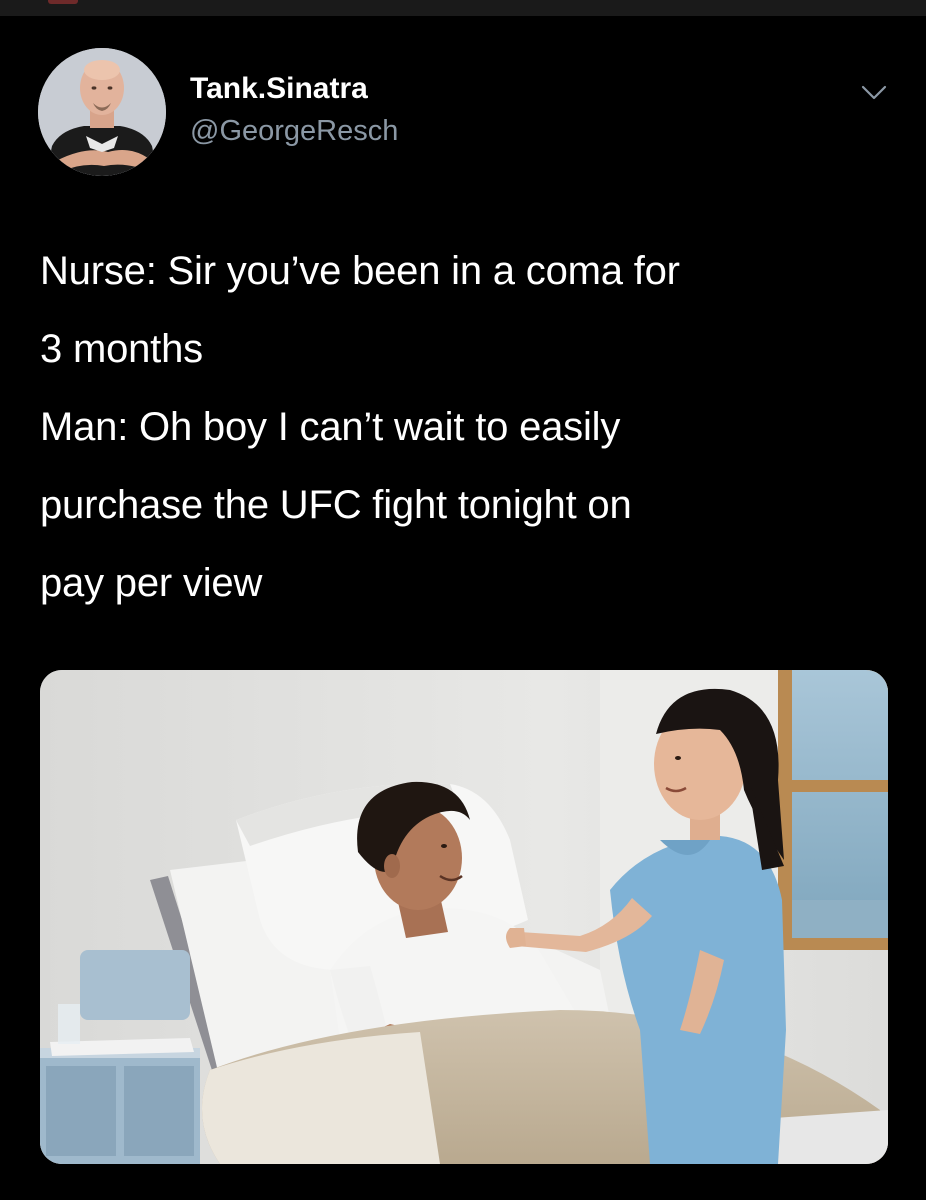 The width and height of the screenshot is (926, 1200). I want to click on tweet-text-line: pay per view, so click(151, 583).